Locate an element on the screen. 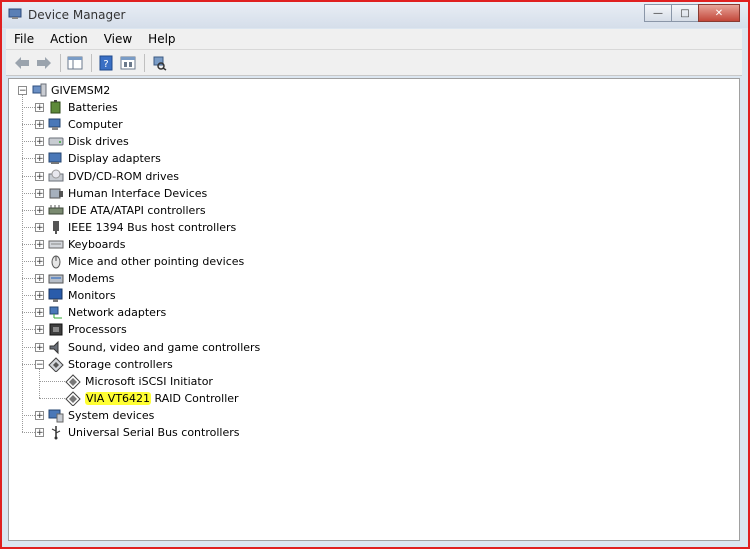 This screenshot has height=549, width=750. help-icon: ? is located at coordinates (106, 62).